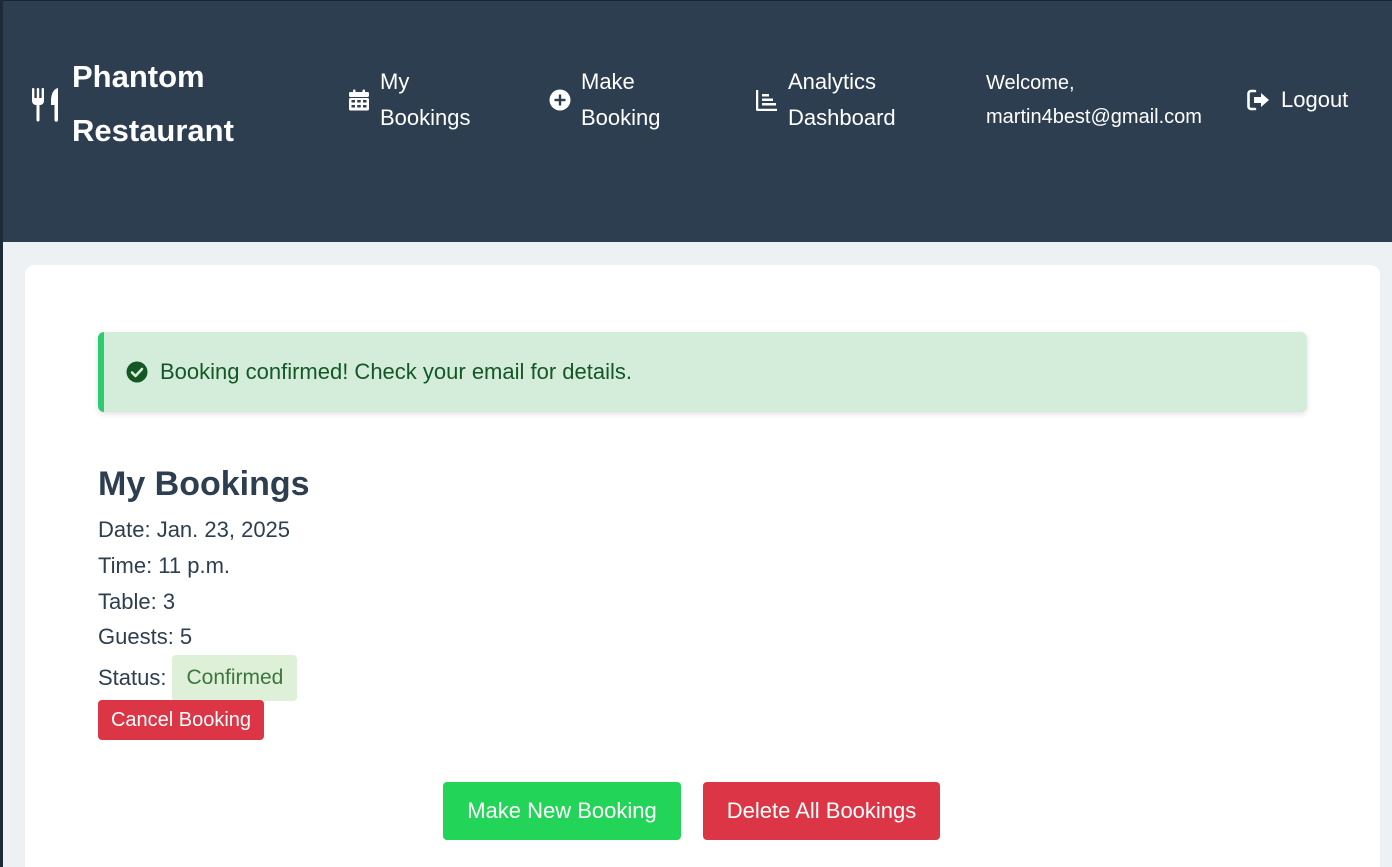  I want to click on welcome-message: Welcome, martin4best@gmail.com, so click(1101, 100).